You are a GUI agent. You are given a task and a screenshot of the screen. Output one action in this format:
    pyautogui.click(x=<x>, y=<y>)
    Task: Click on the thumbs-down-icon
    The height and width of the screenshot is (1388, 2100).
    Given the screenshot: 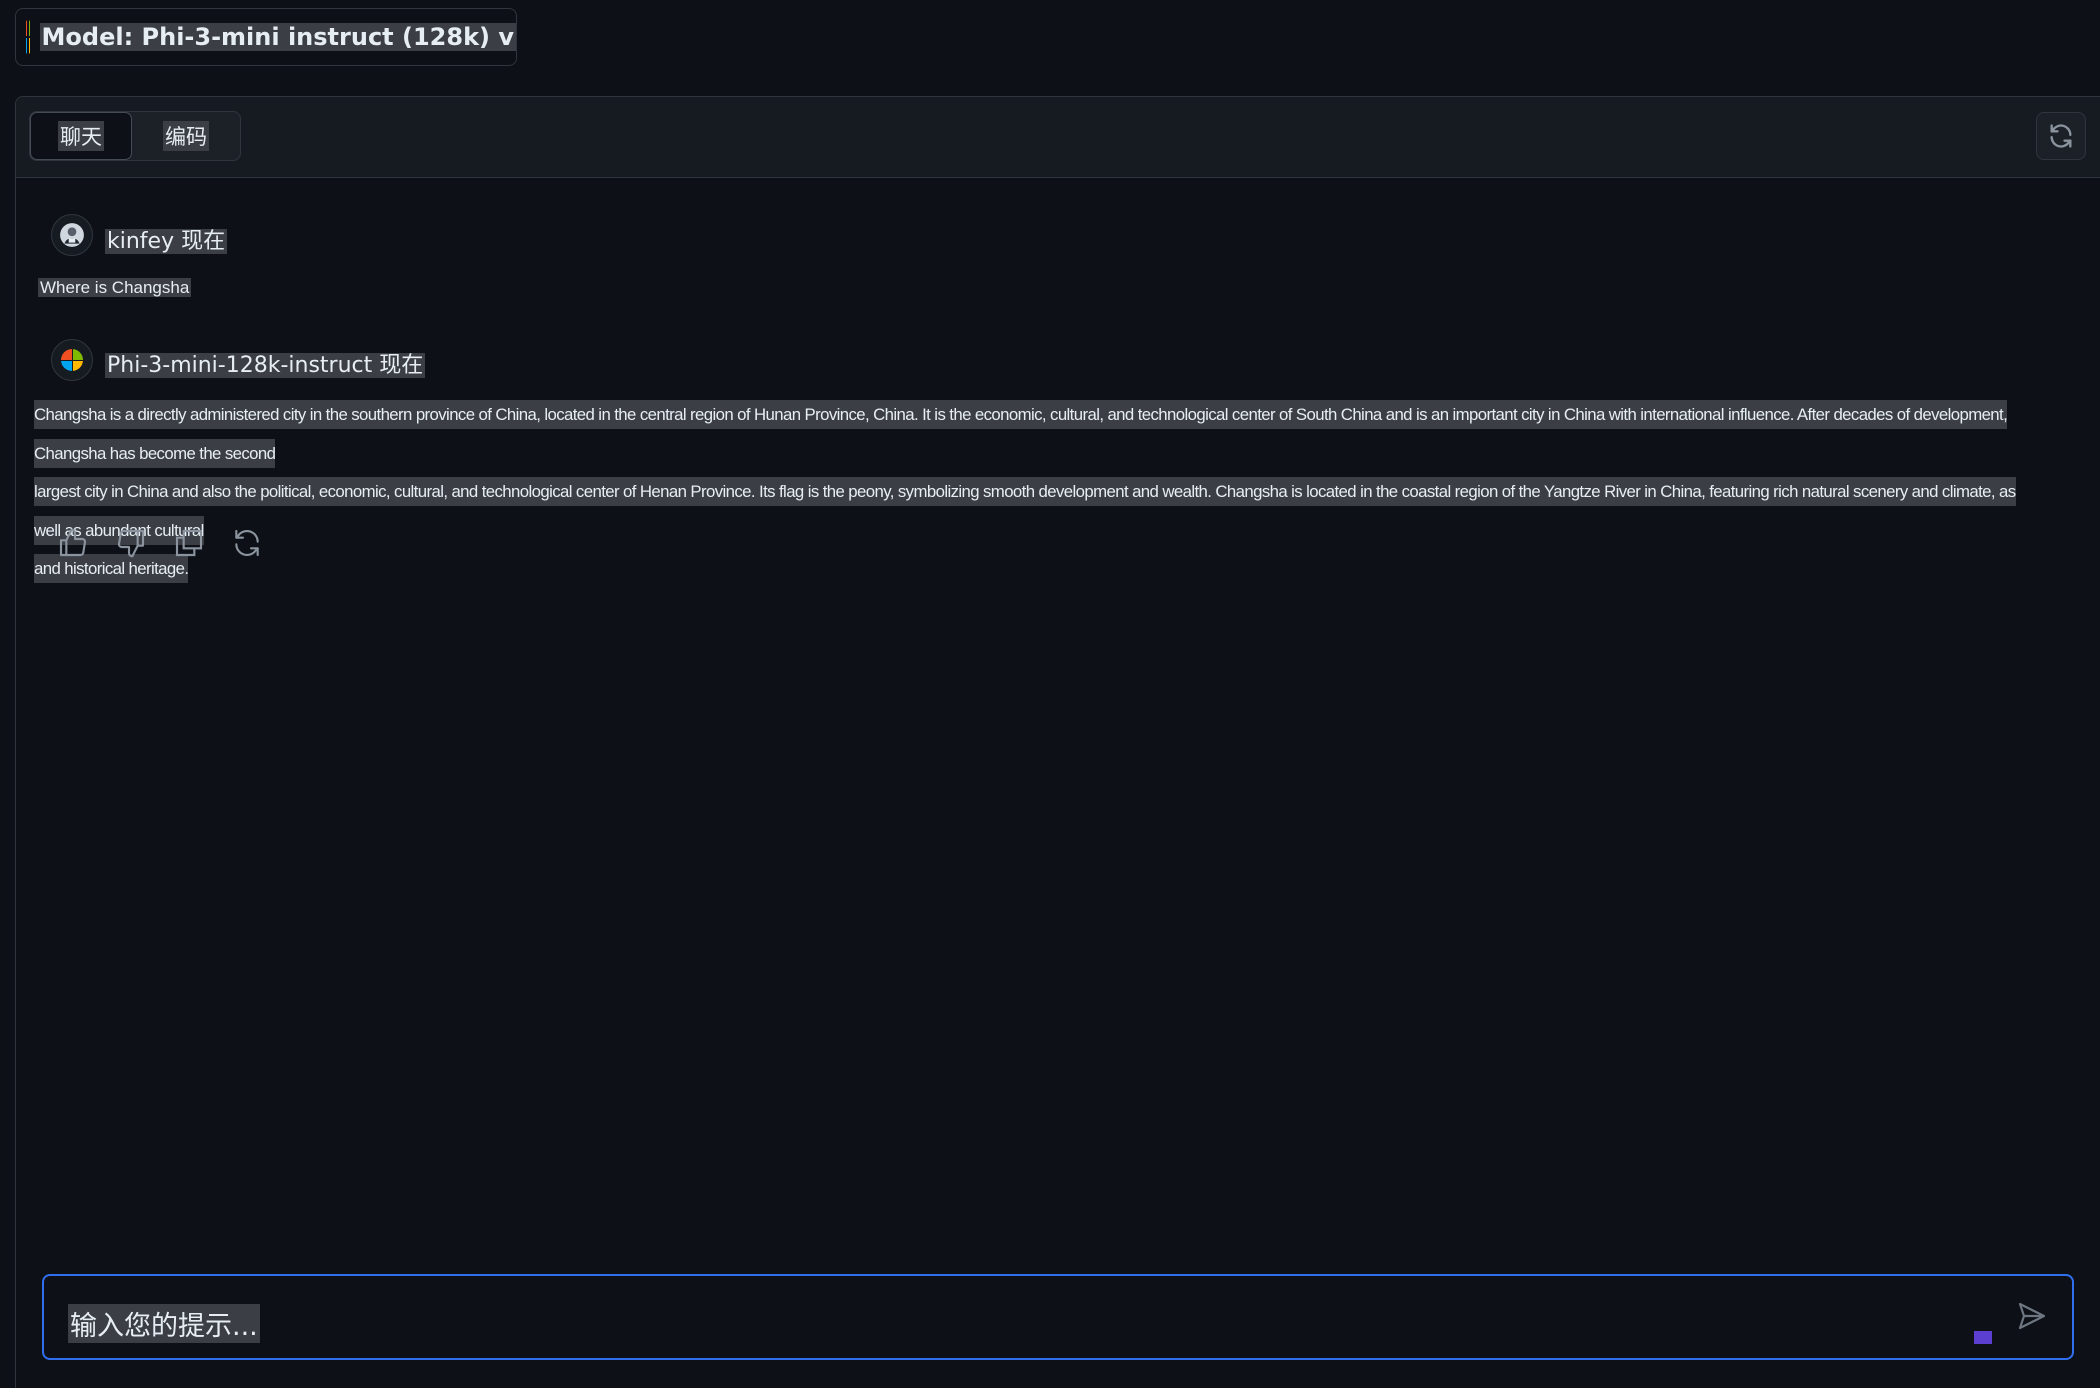 What is the action you would take?
    pyautogui.click(x=131, y=543)
    